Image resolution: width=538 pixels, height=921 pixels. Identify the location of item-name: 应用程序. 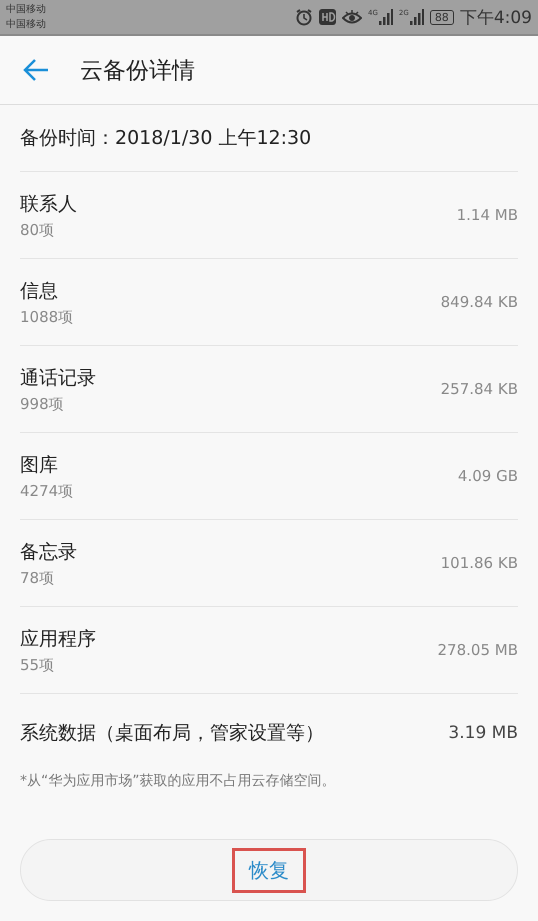
(58, 639).